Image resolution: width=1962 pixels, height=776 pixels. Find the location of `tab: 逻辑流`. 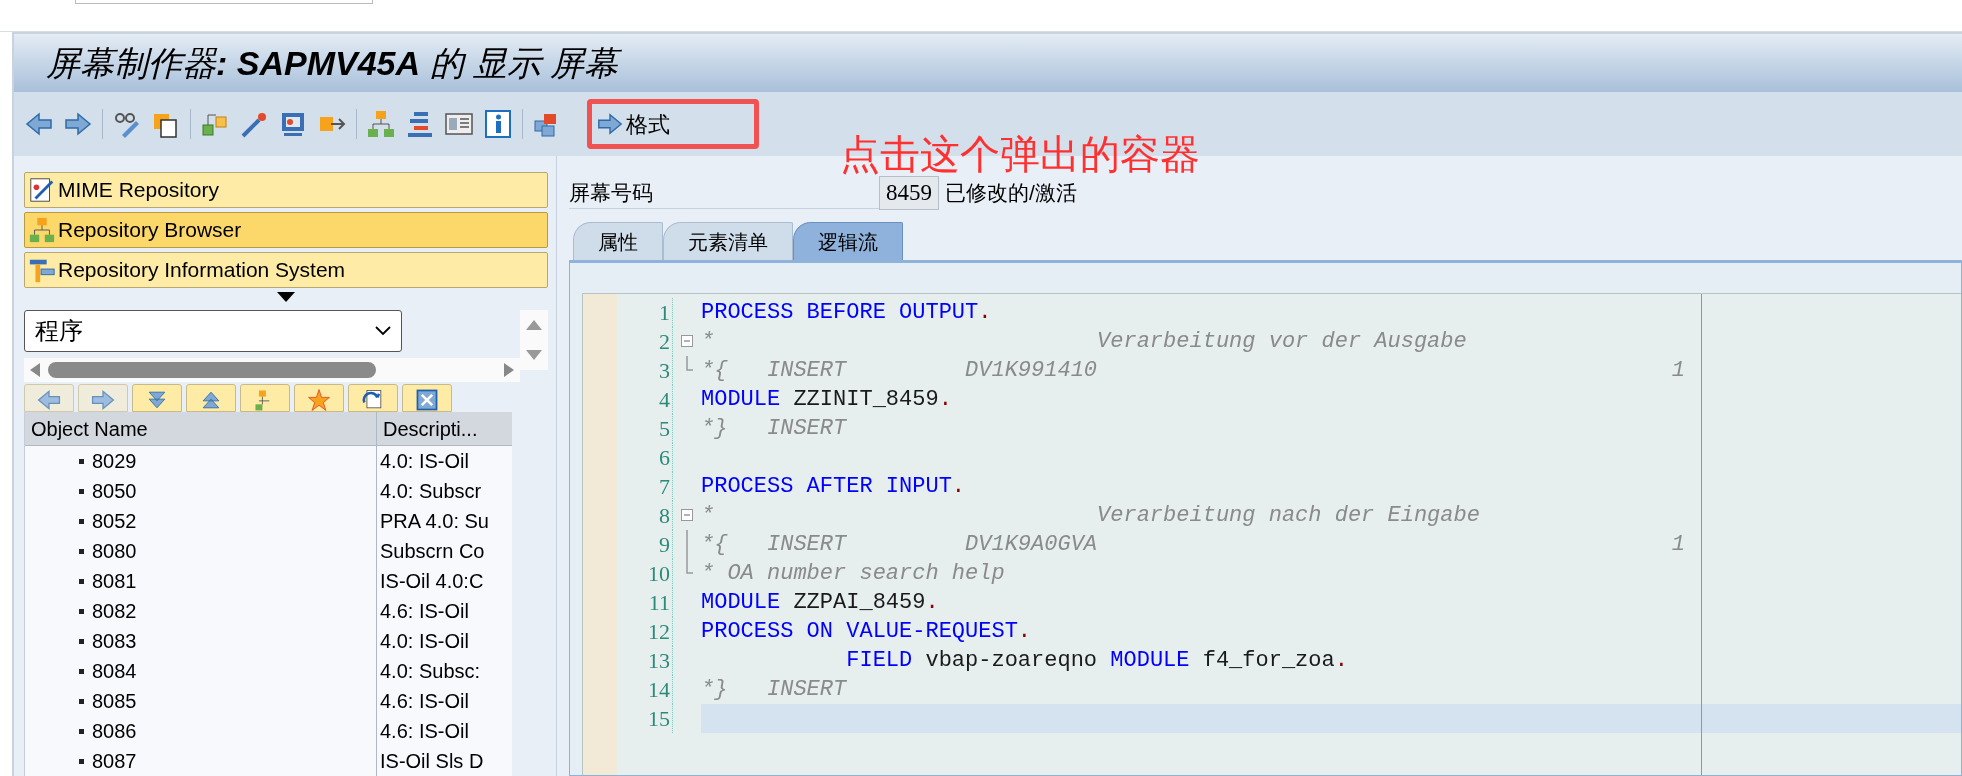

tab: 逻辑流 is located at coordinates (848, 241).